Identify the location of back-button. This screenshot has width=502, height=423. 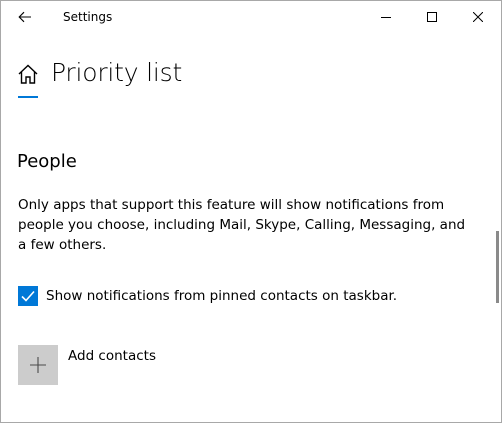
(25, 17).